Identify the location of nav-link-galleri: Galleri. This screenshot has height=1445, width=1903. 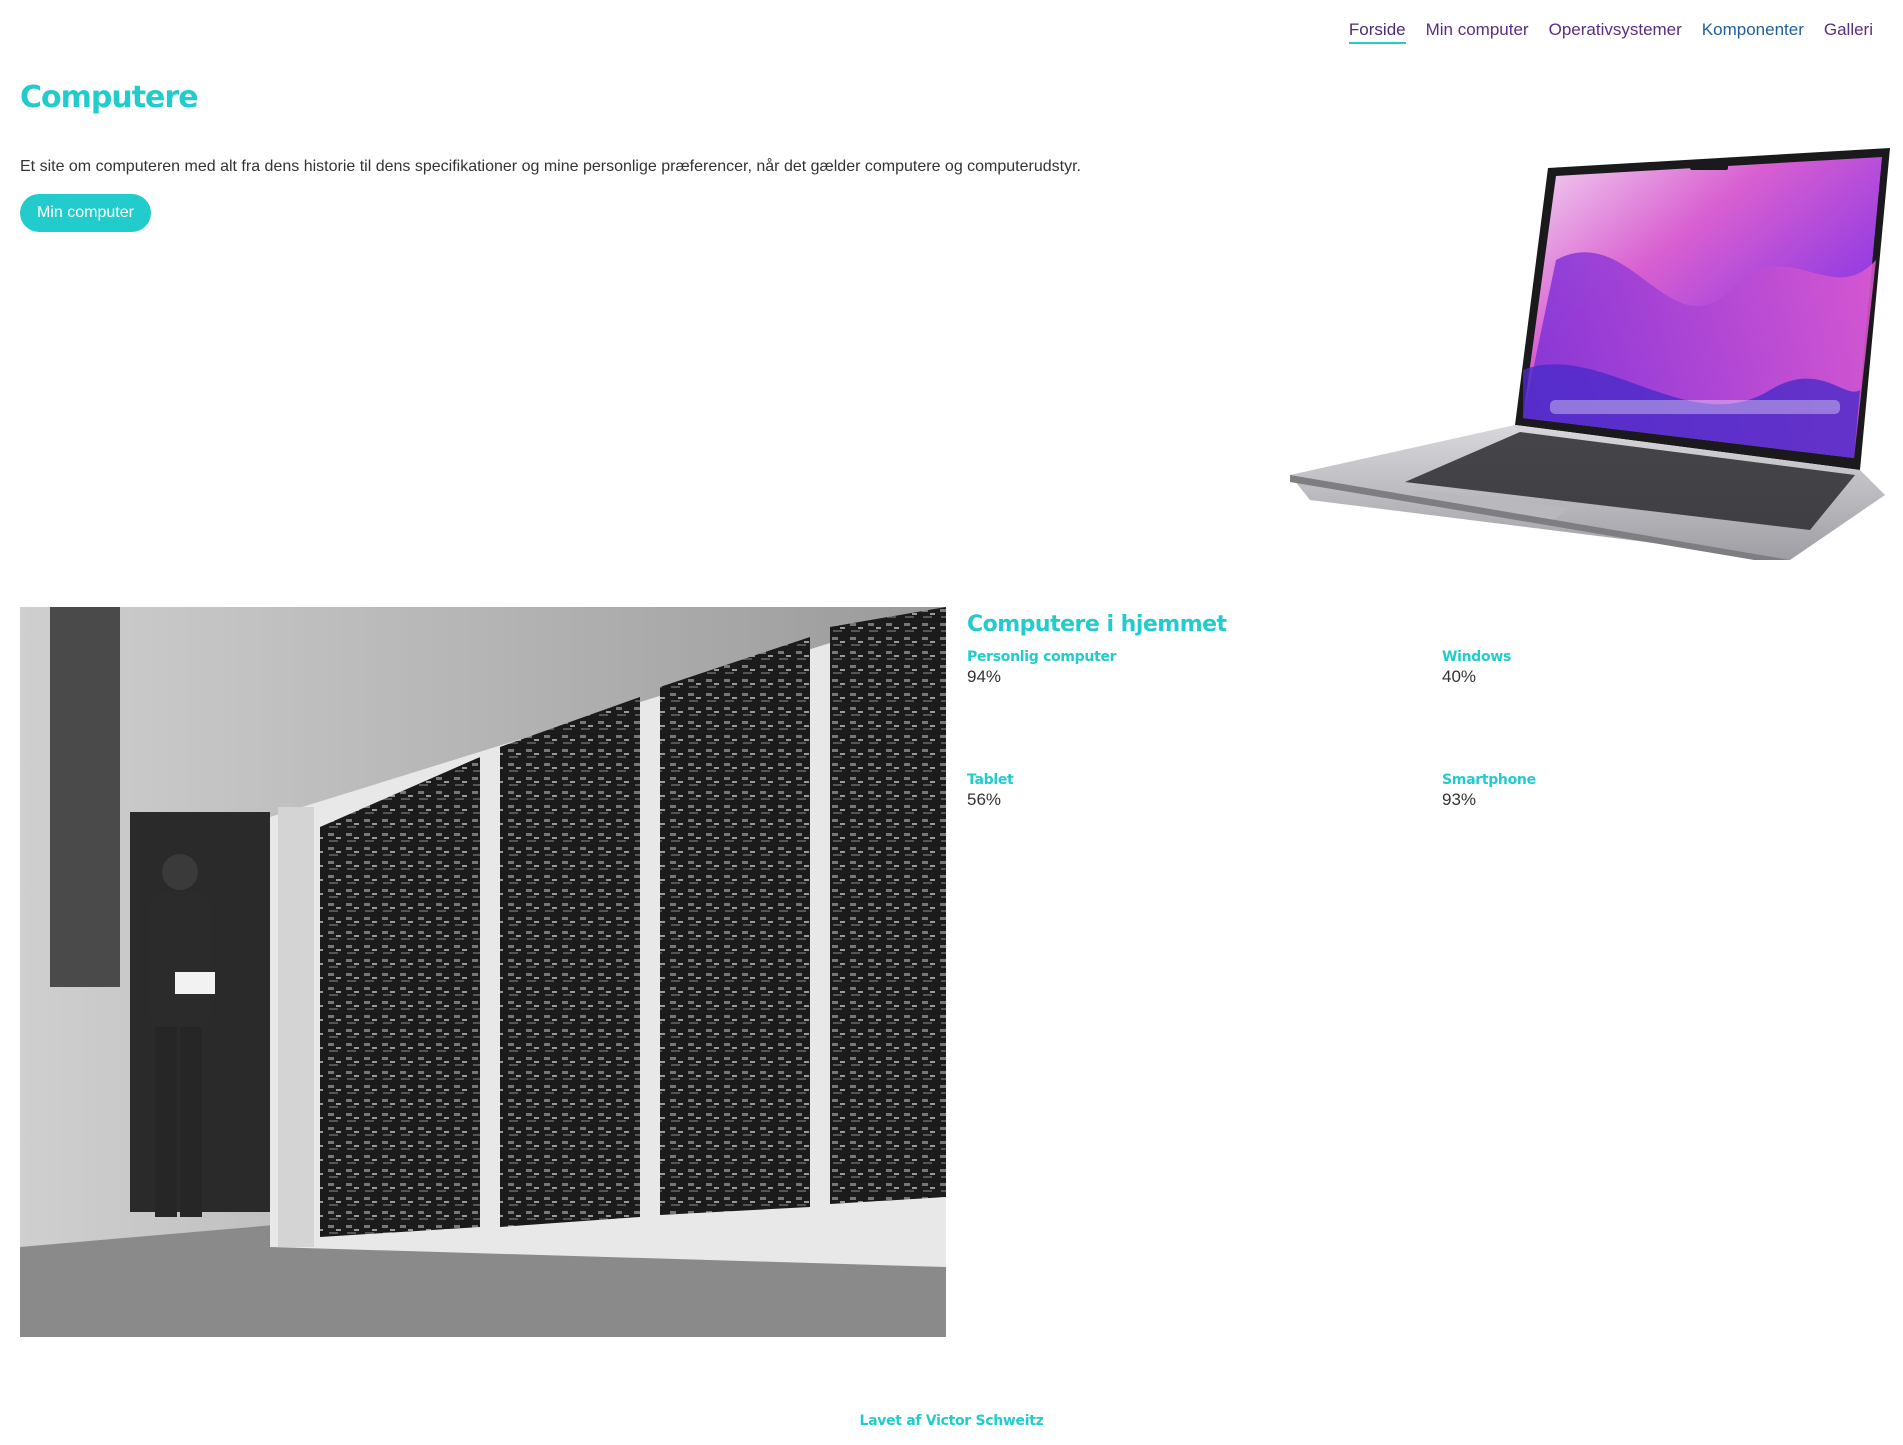
(1848, 31).